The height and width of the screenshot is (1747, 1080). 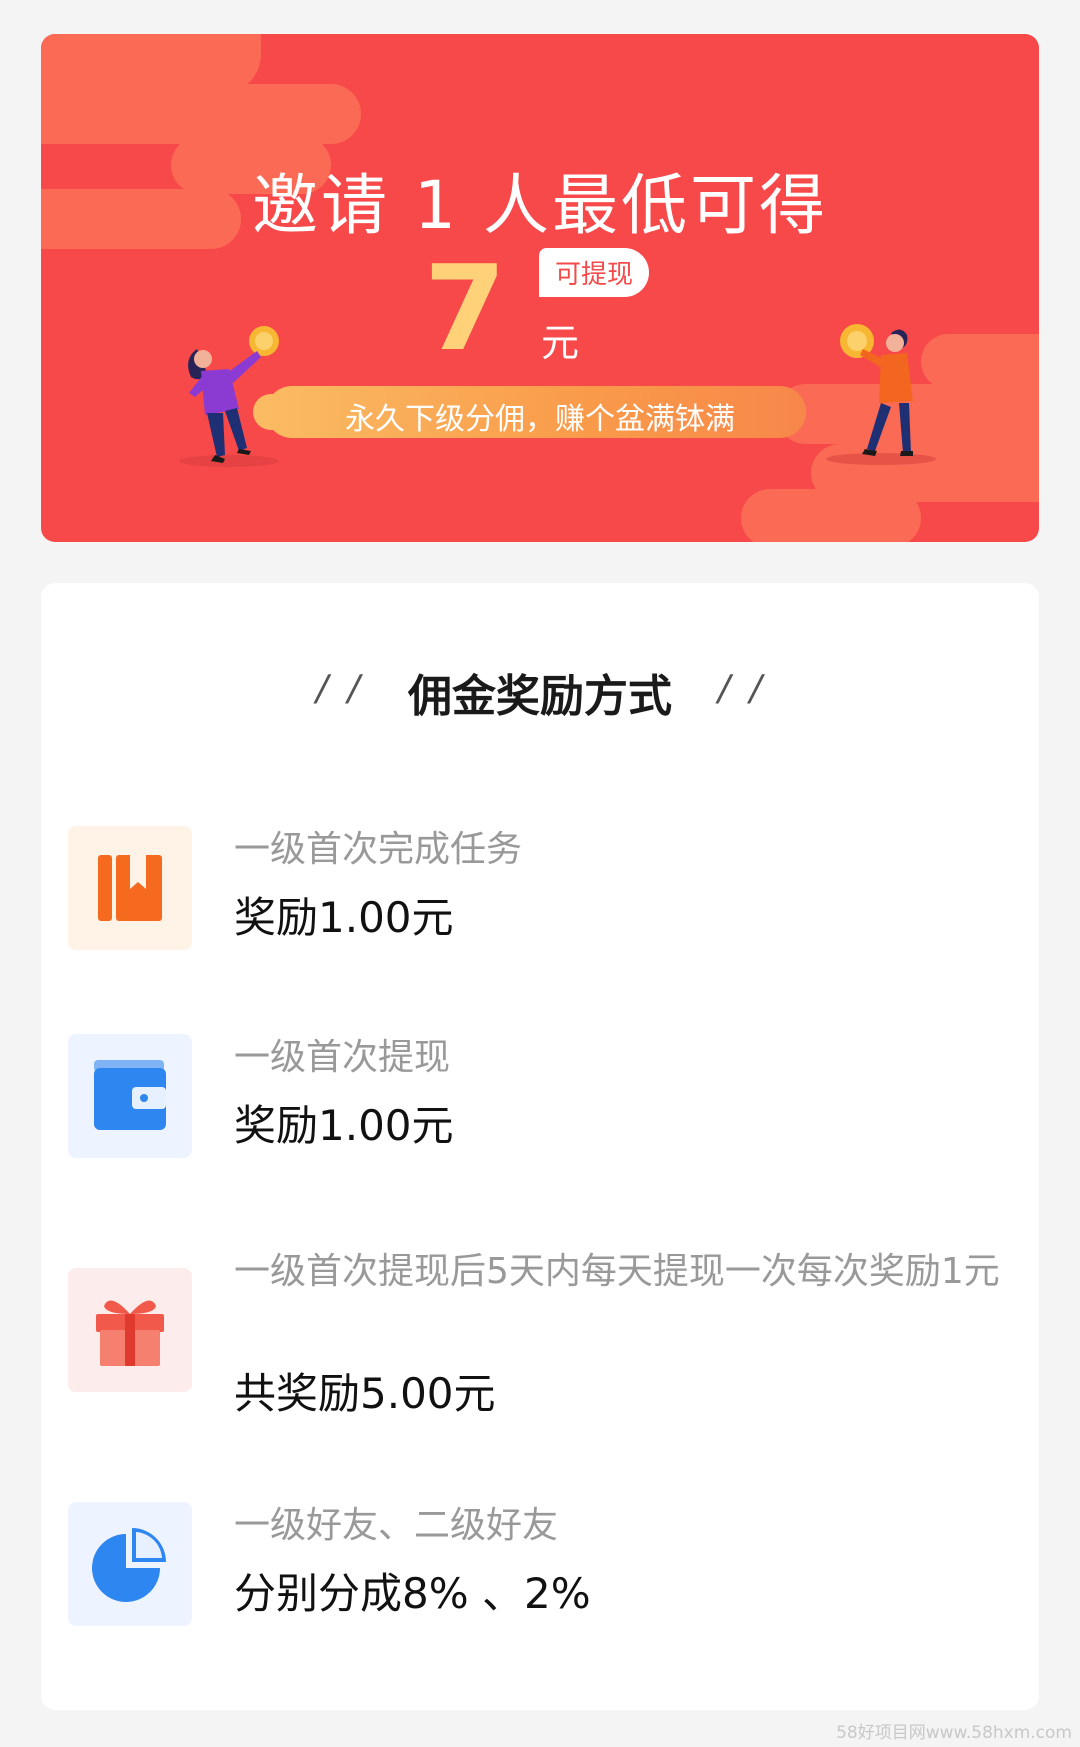 I want to click on wallet-icon, so click(x=130, y=1096).